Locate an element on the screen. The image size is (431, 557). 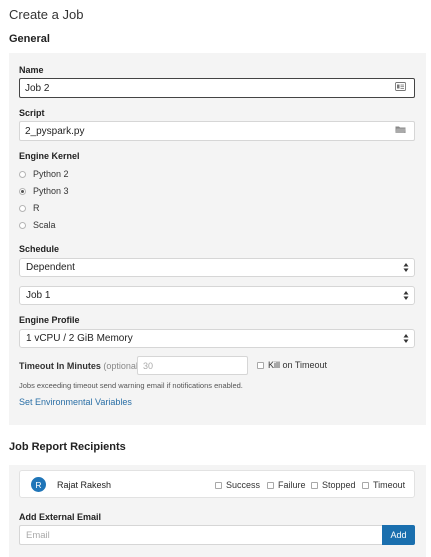
folder-icon is located at coordinates (400, 131).